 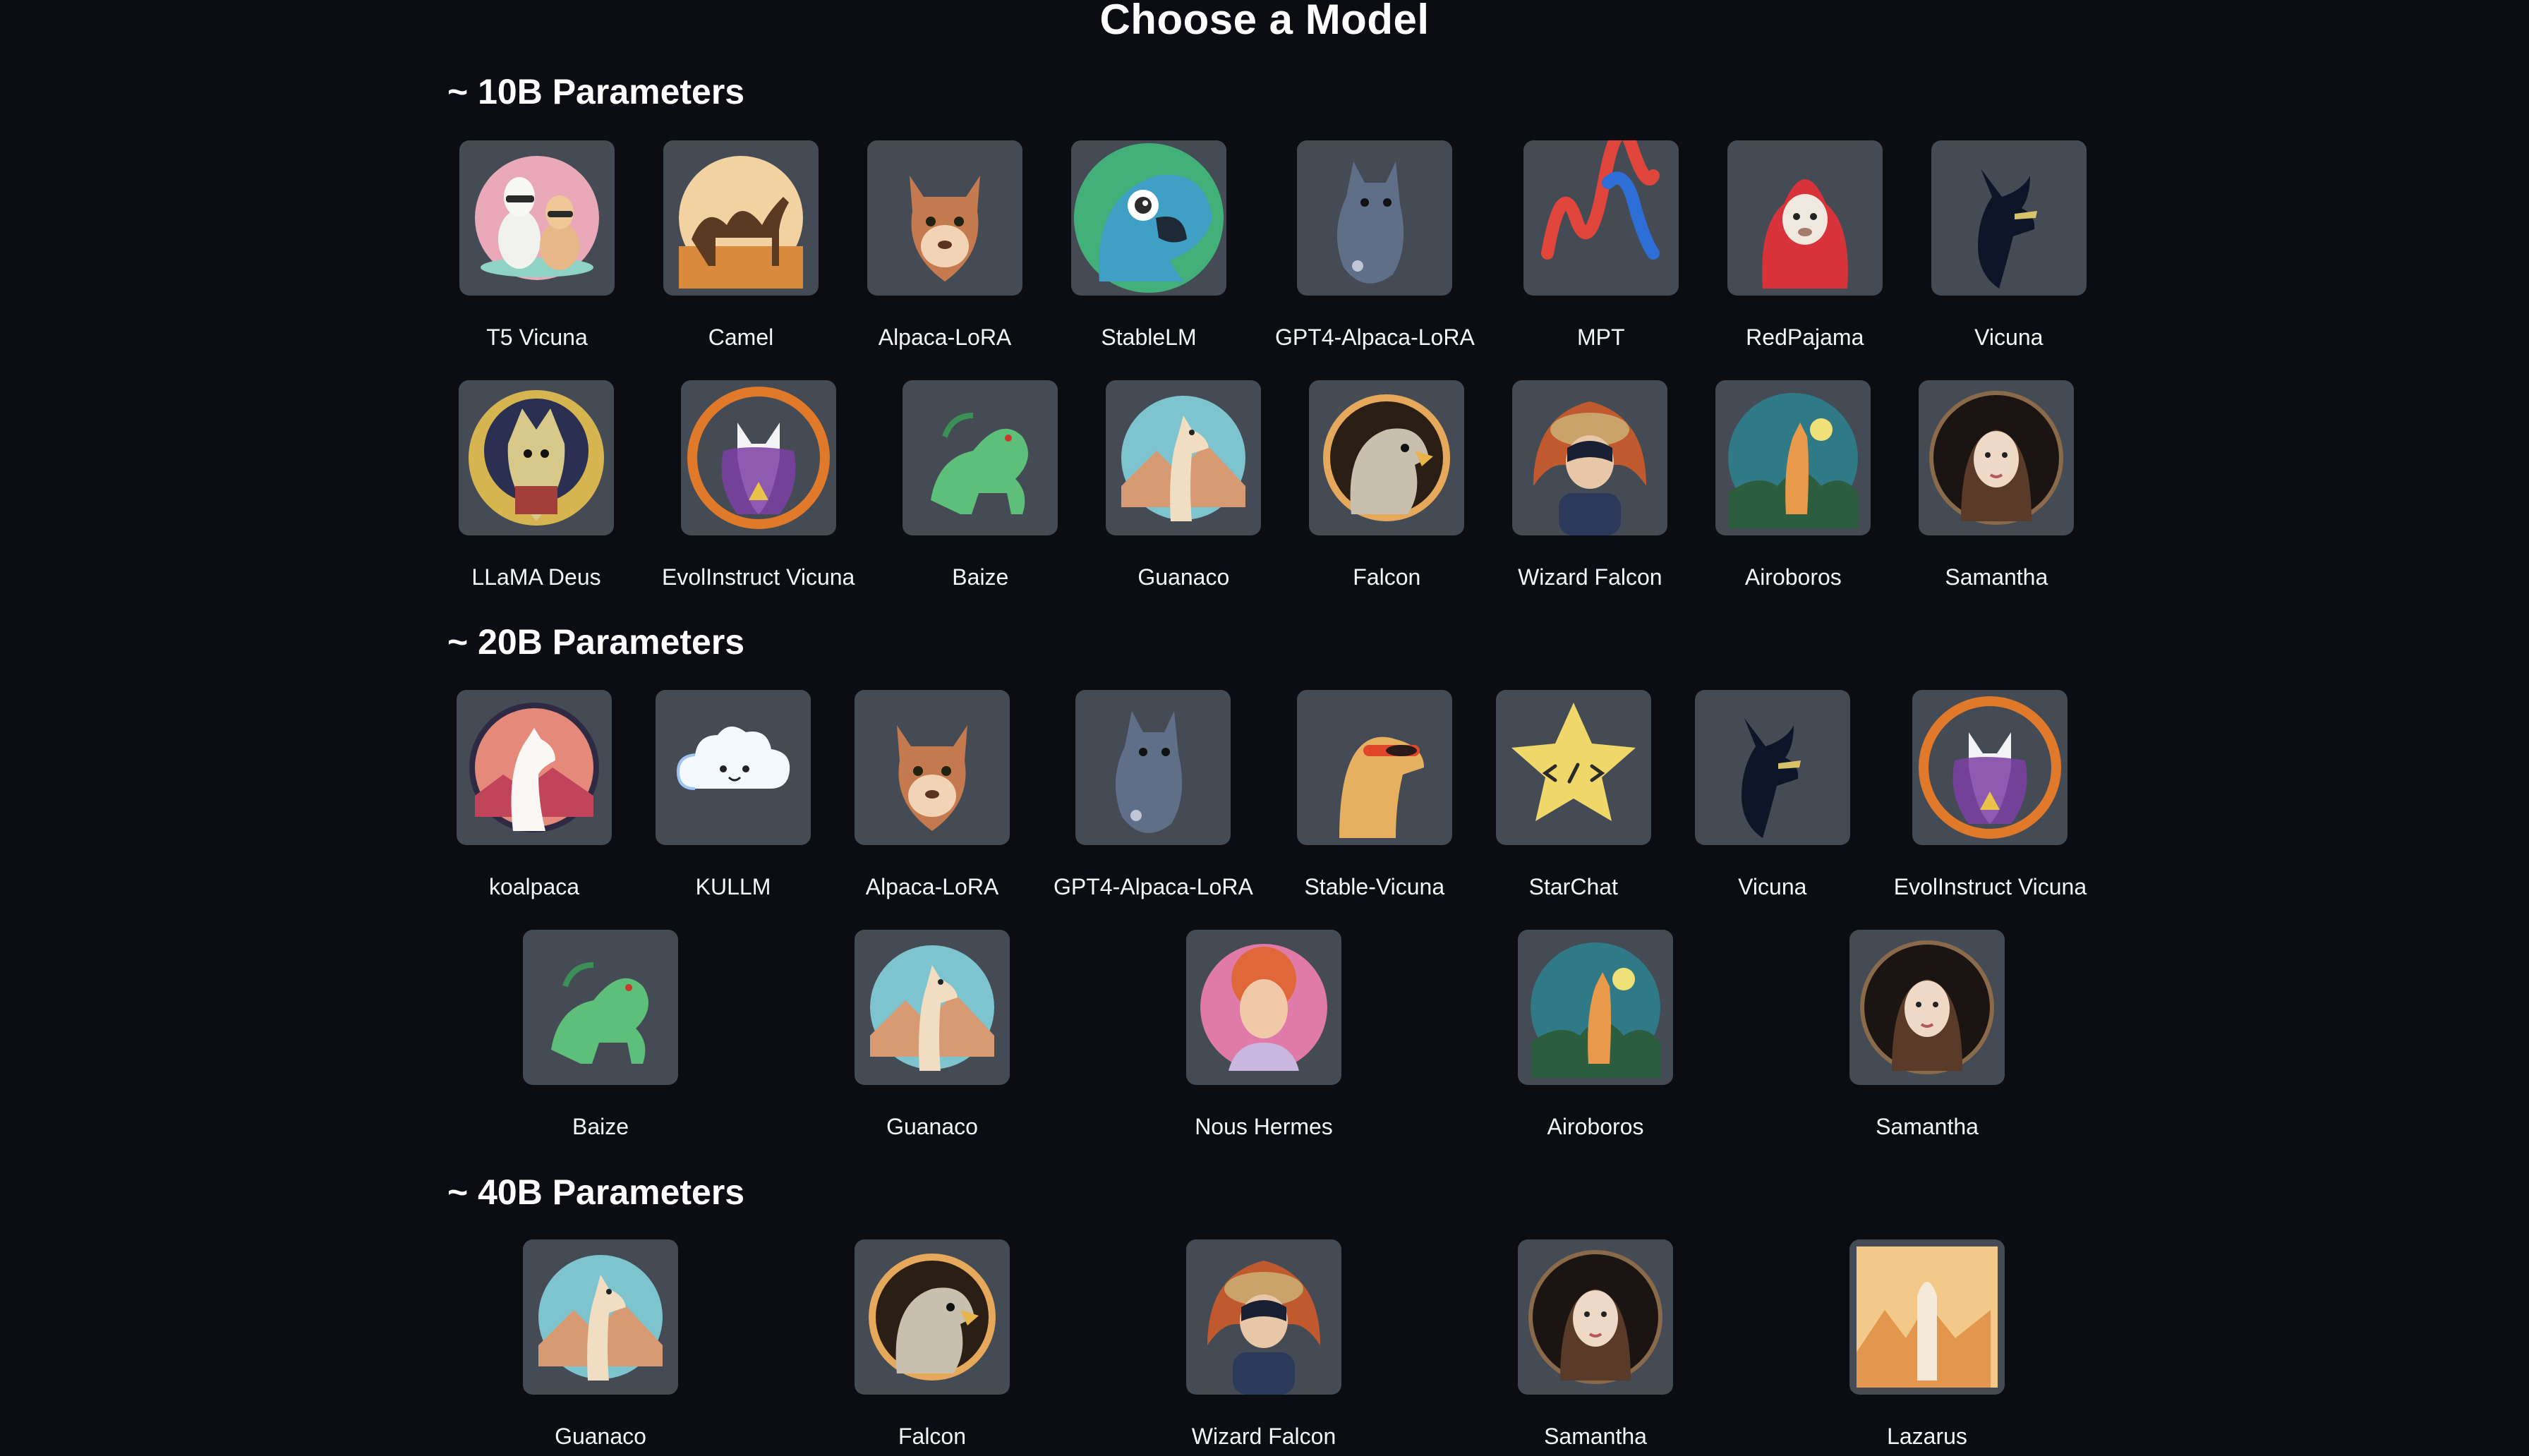 What do you see at coordinates (1927, 1317) in the screenshot?
I see `lazarus-icon` at bounding box center [1927, 1317].